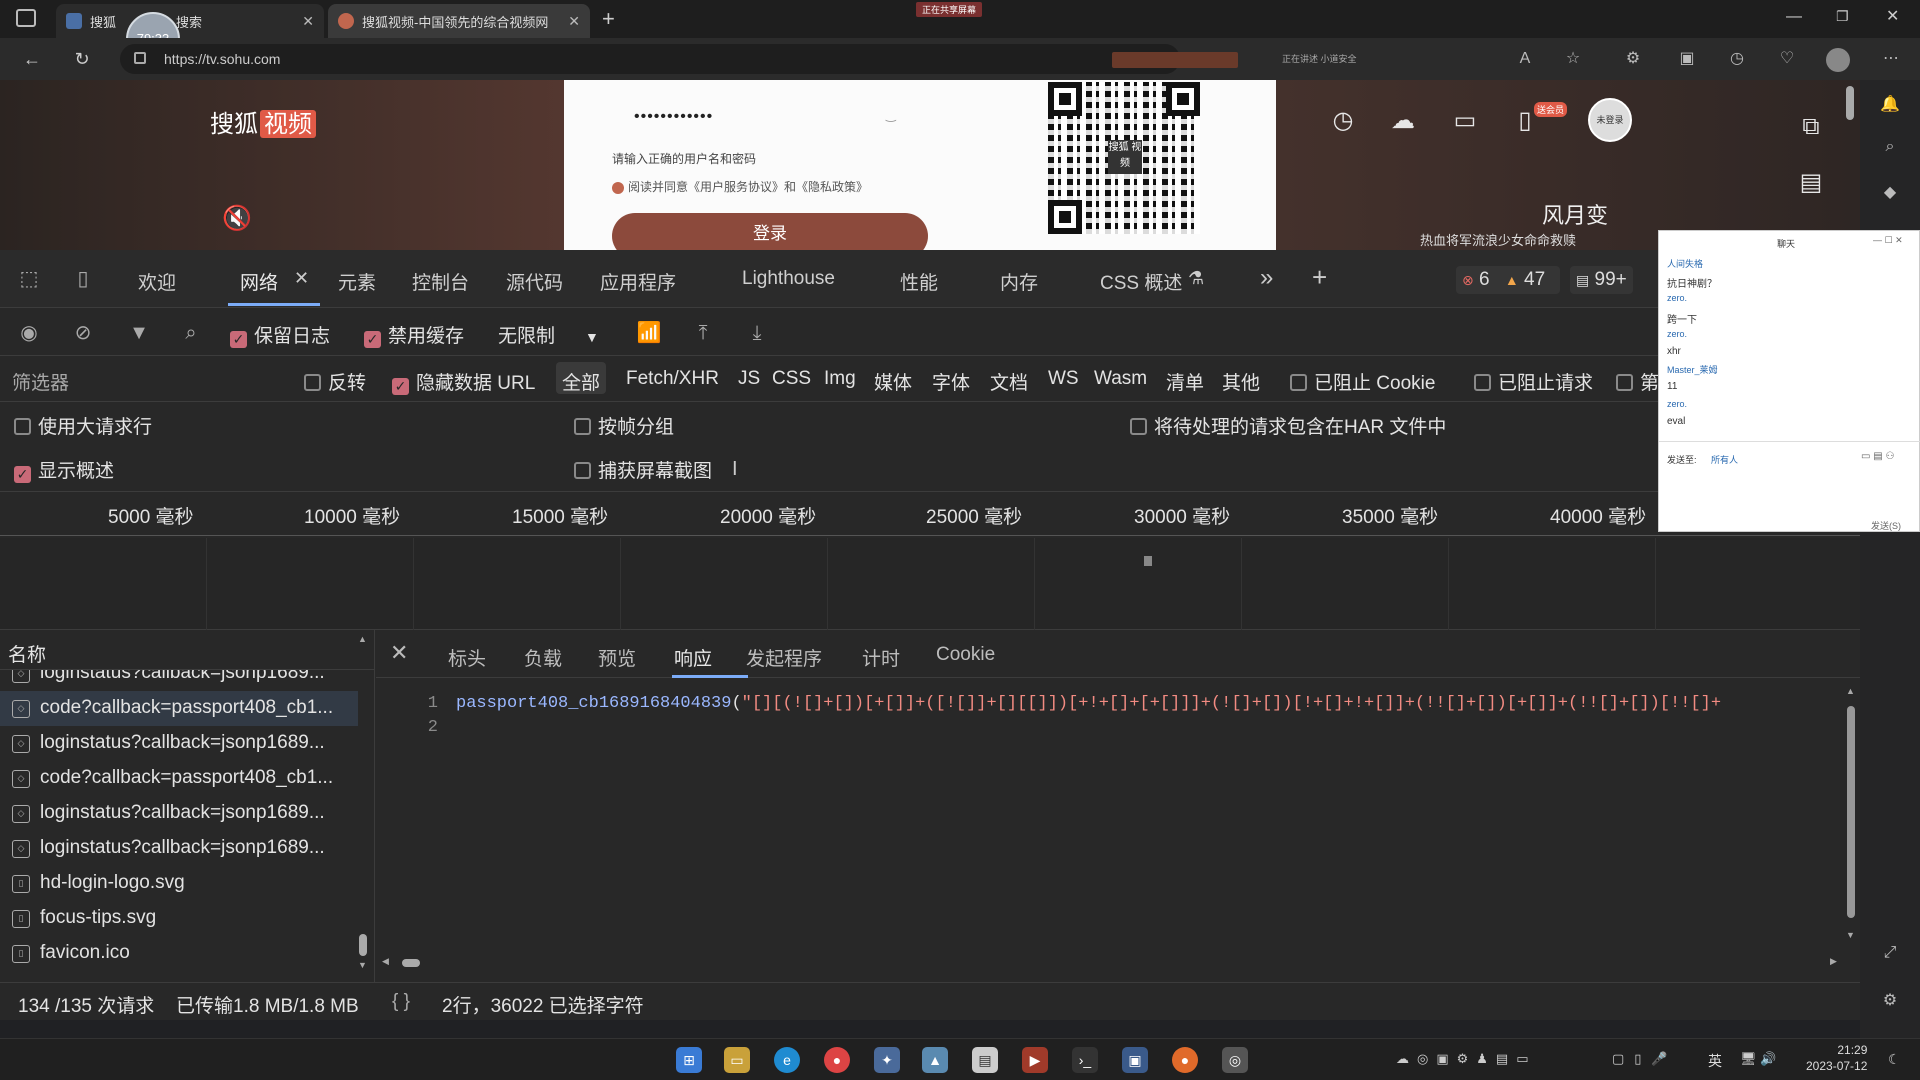 This screenshot has height=1080, width=1920. Describe the element at coordinates (64, 469) in the screenshot. I see `show-overview-checkbox: 显示概述` at that location.